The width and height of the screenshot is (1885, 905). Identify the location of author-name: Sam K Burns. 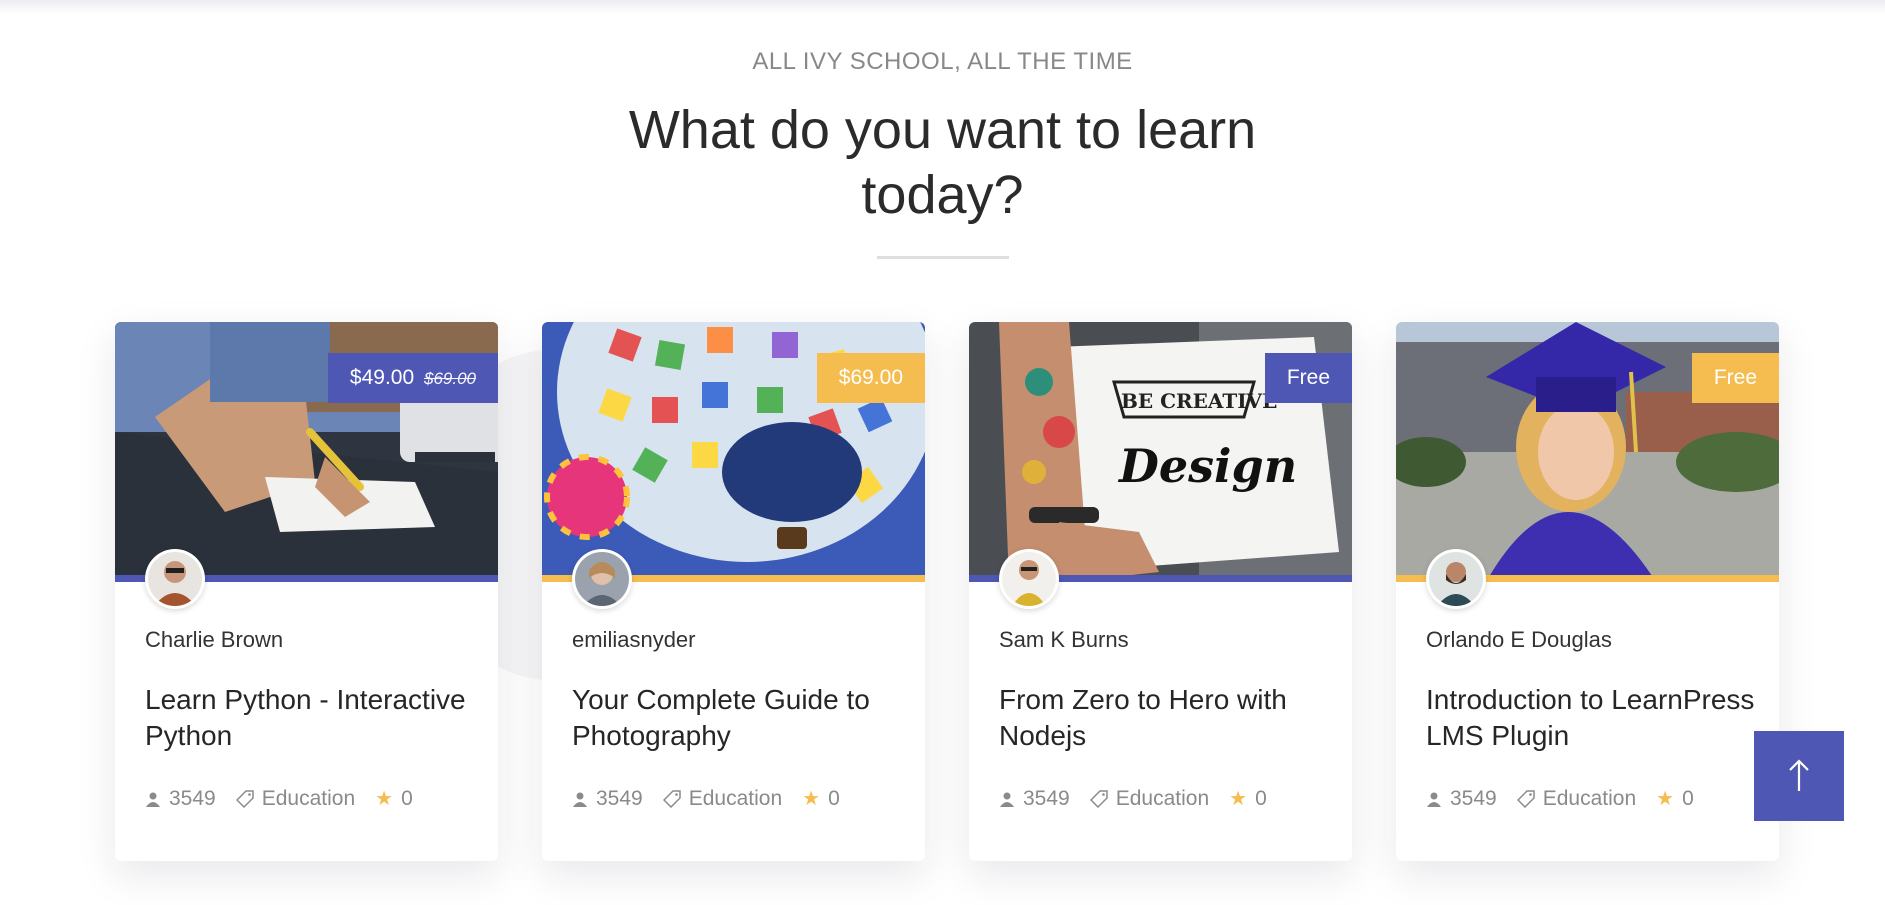
(1064, 640).